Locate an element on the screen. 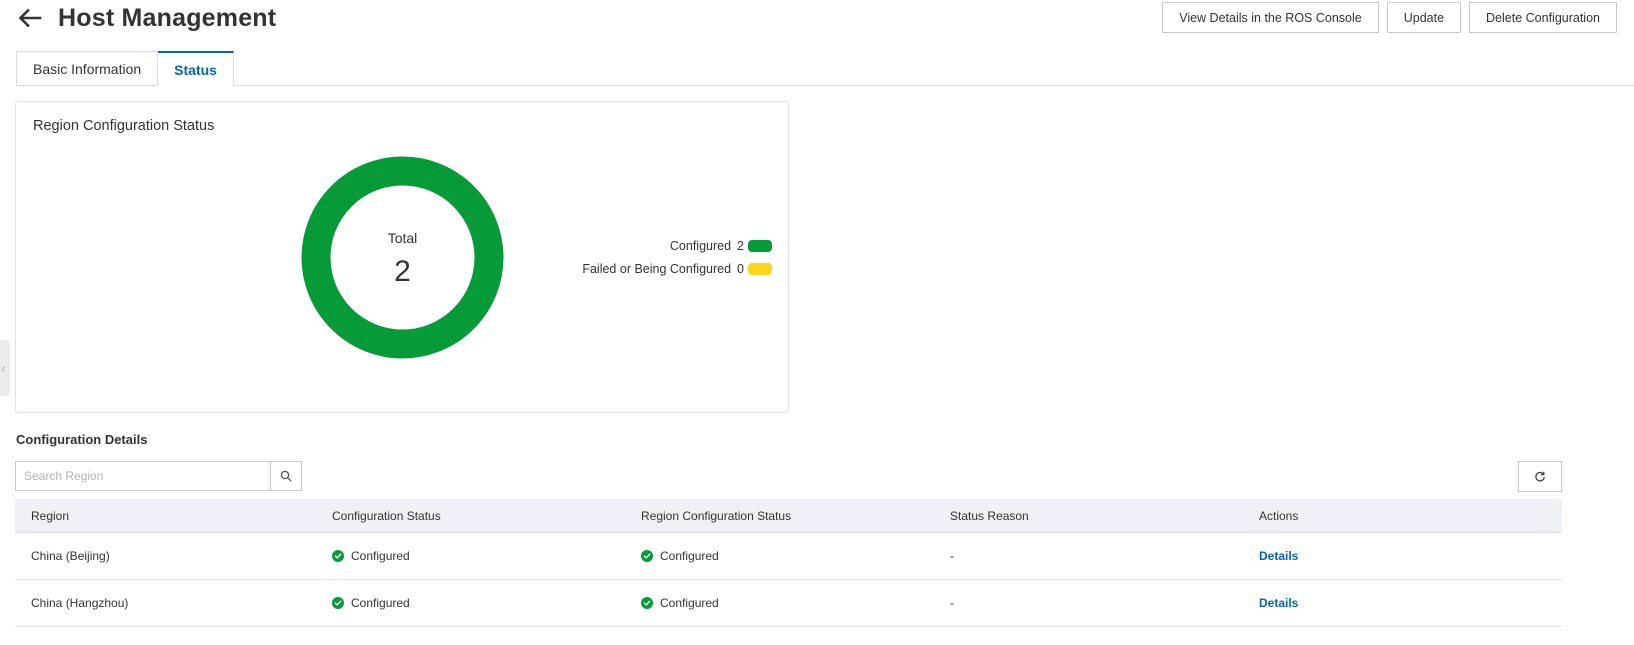 The width and height of the screenshot is (1634, 645). arrow-left-icon is located at coordinates (30, 18).